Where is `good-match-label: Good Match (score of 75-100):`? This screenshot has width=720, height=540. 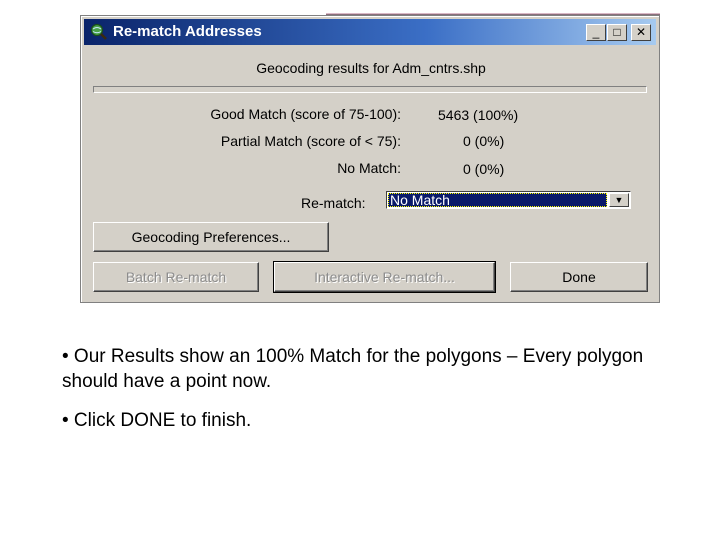
good-match-label: Good Match (score of 75-100): is located at coordinates (305, 114).